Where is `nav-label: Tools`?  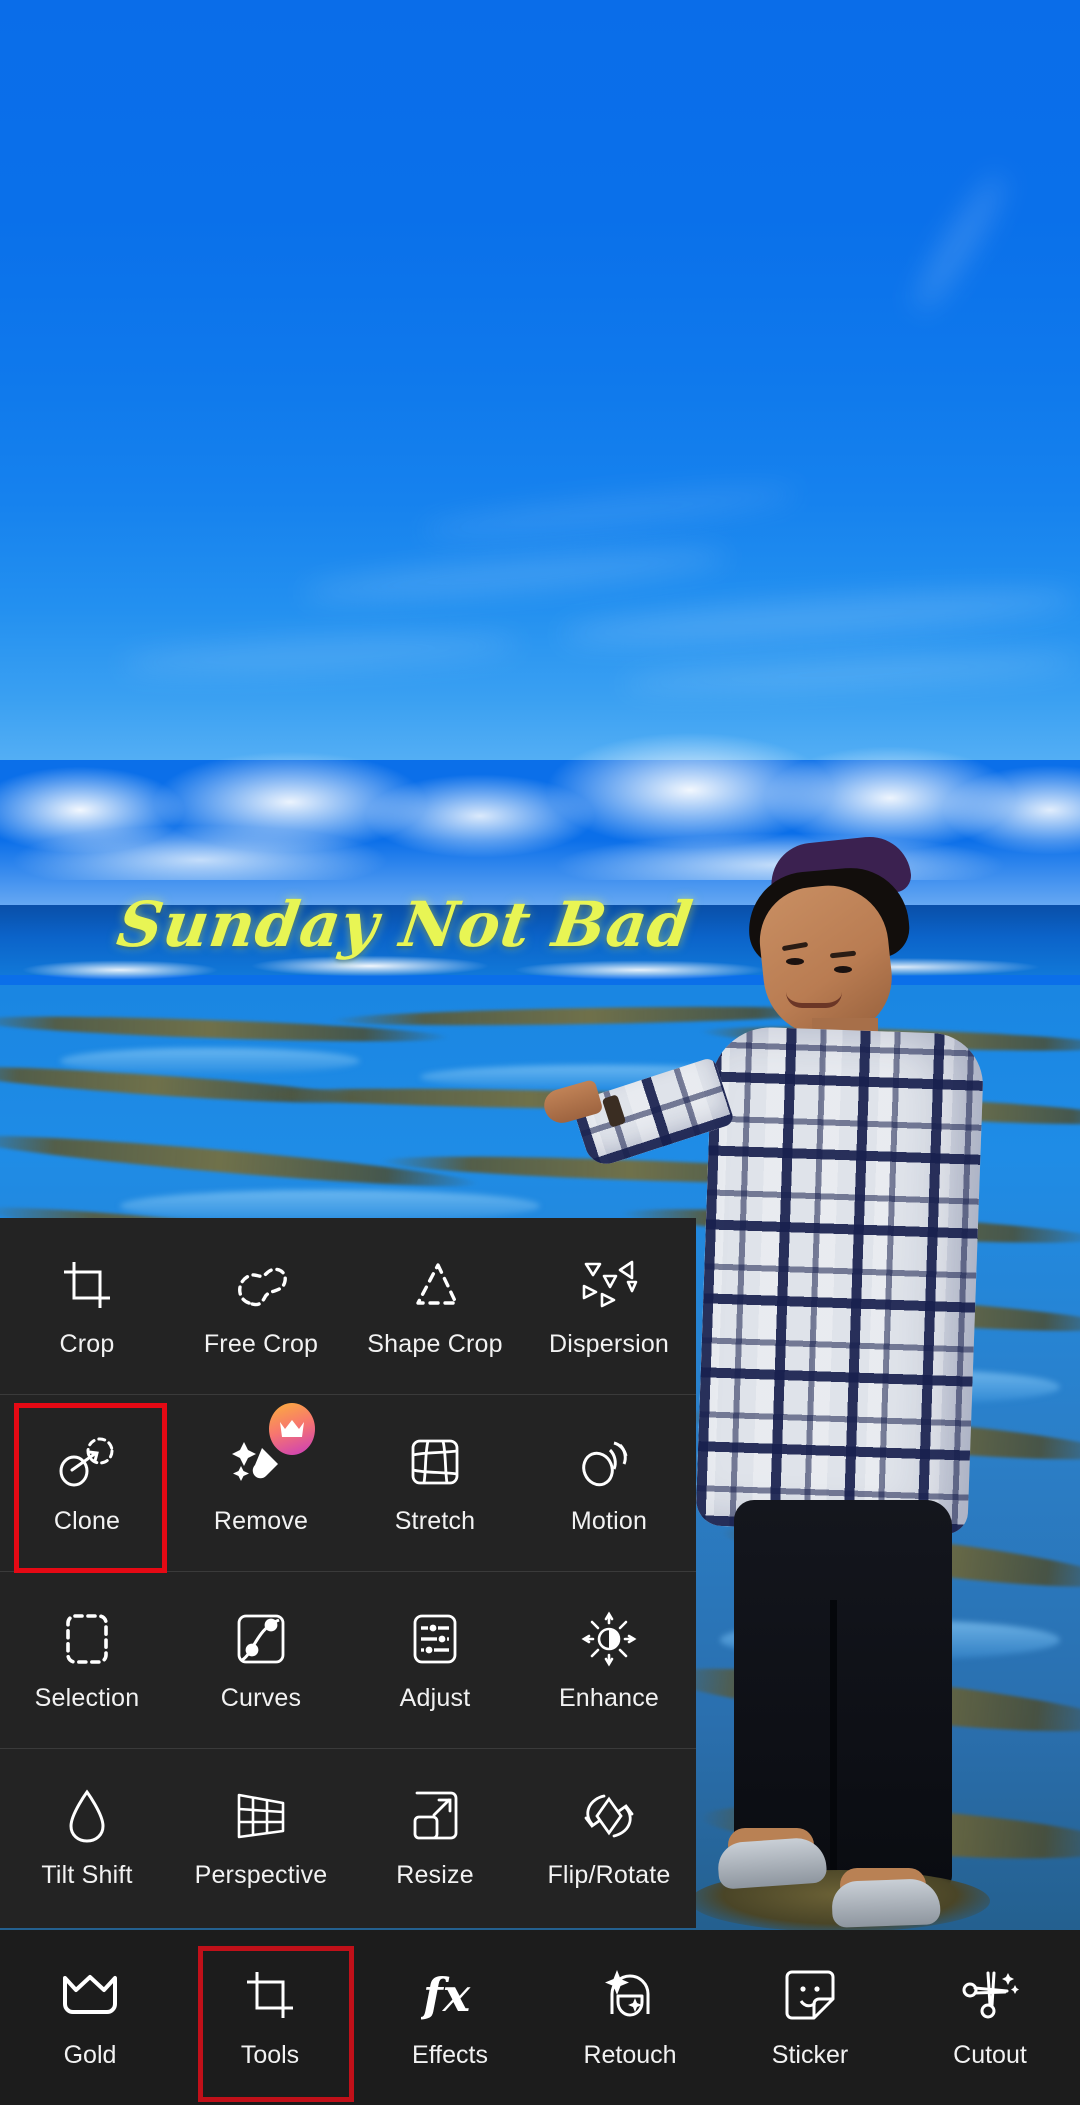 nav-label: Tools is located at coordinates (270, 2055).